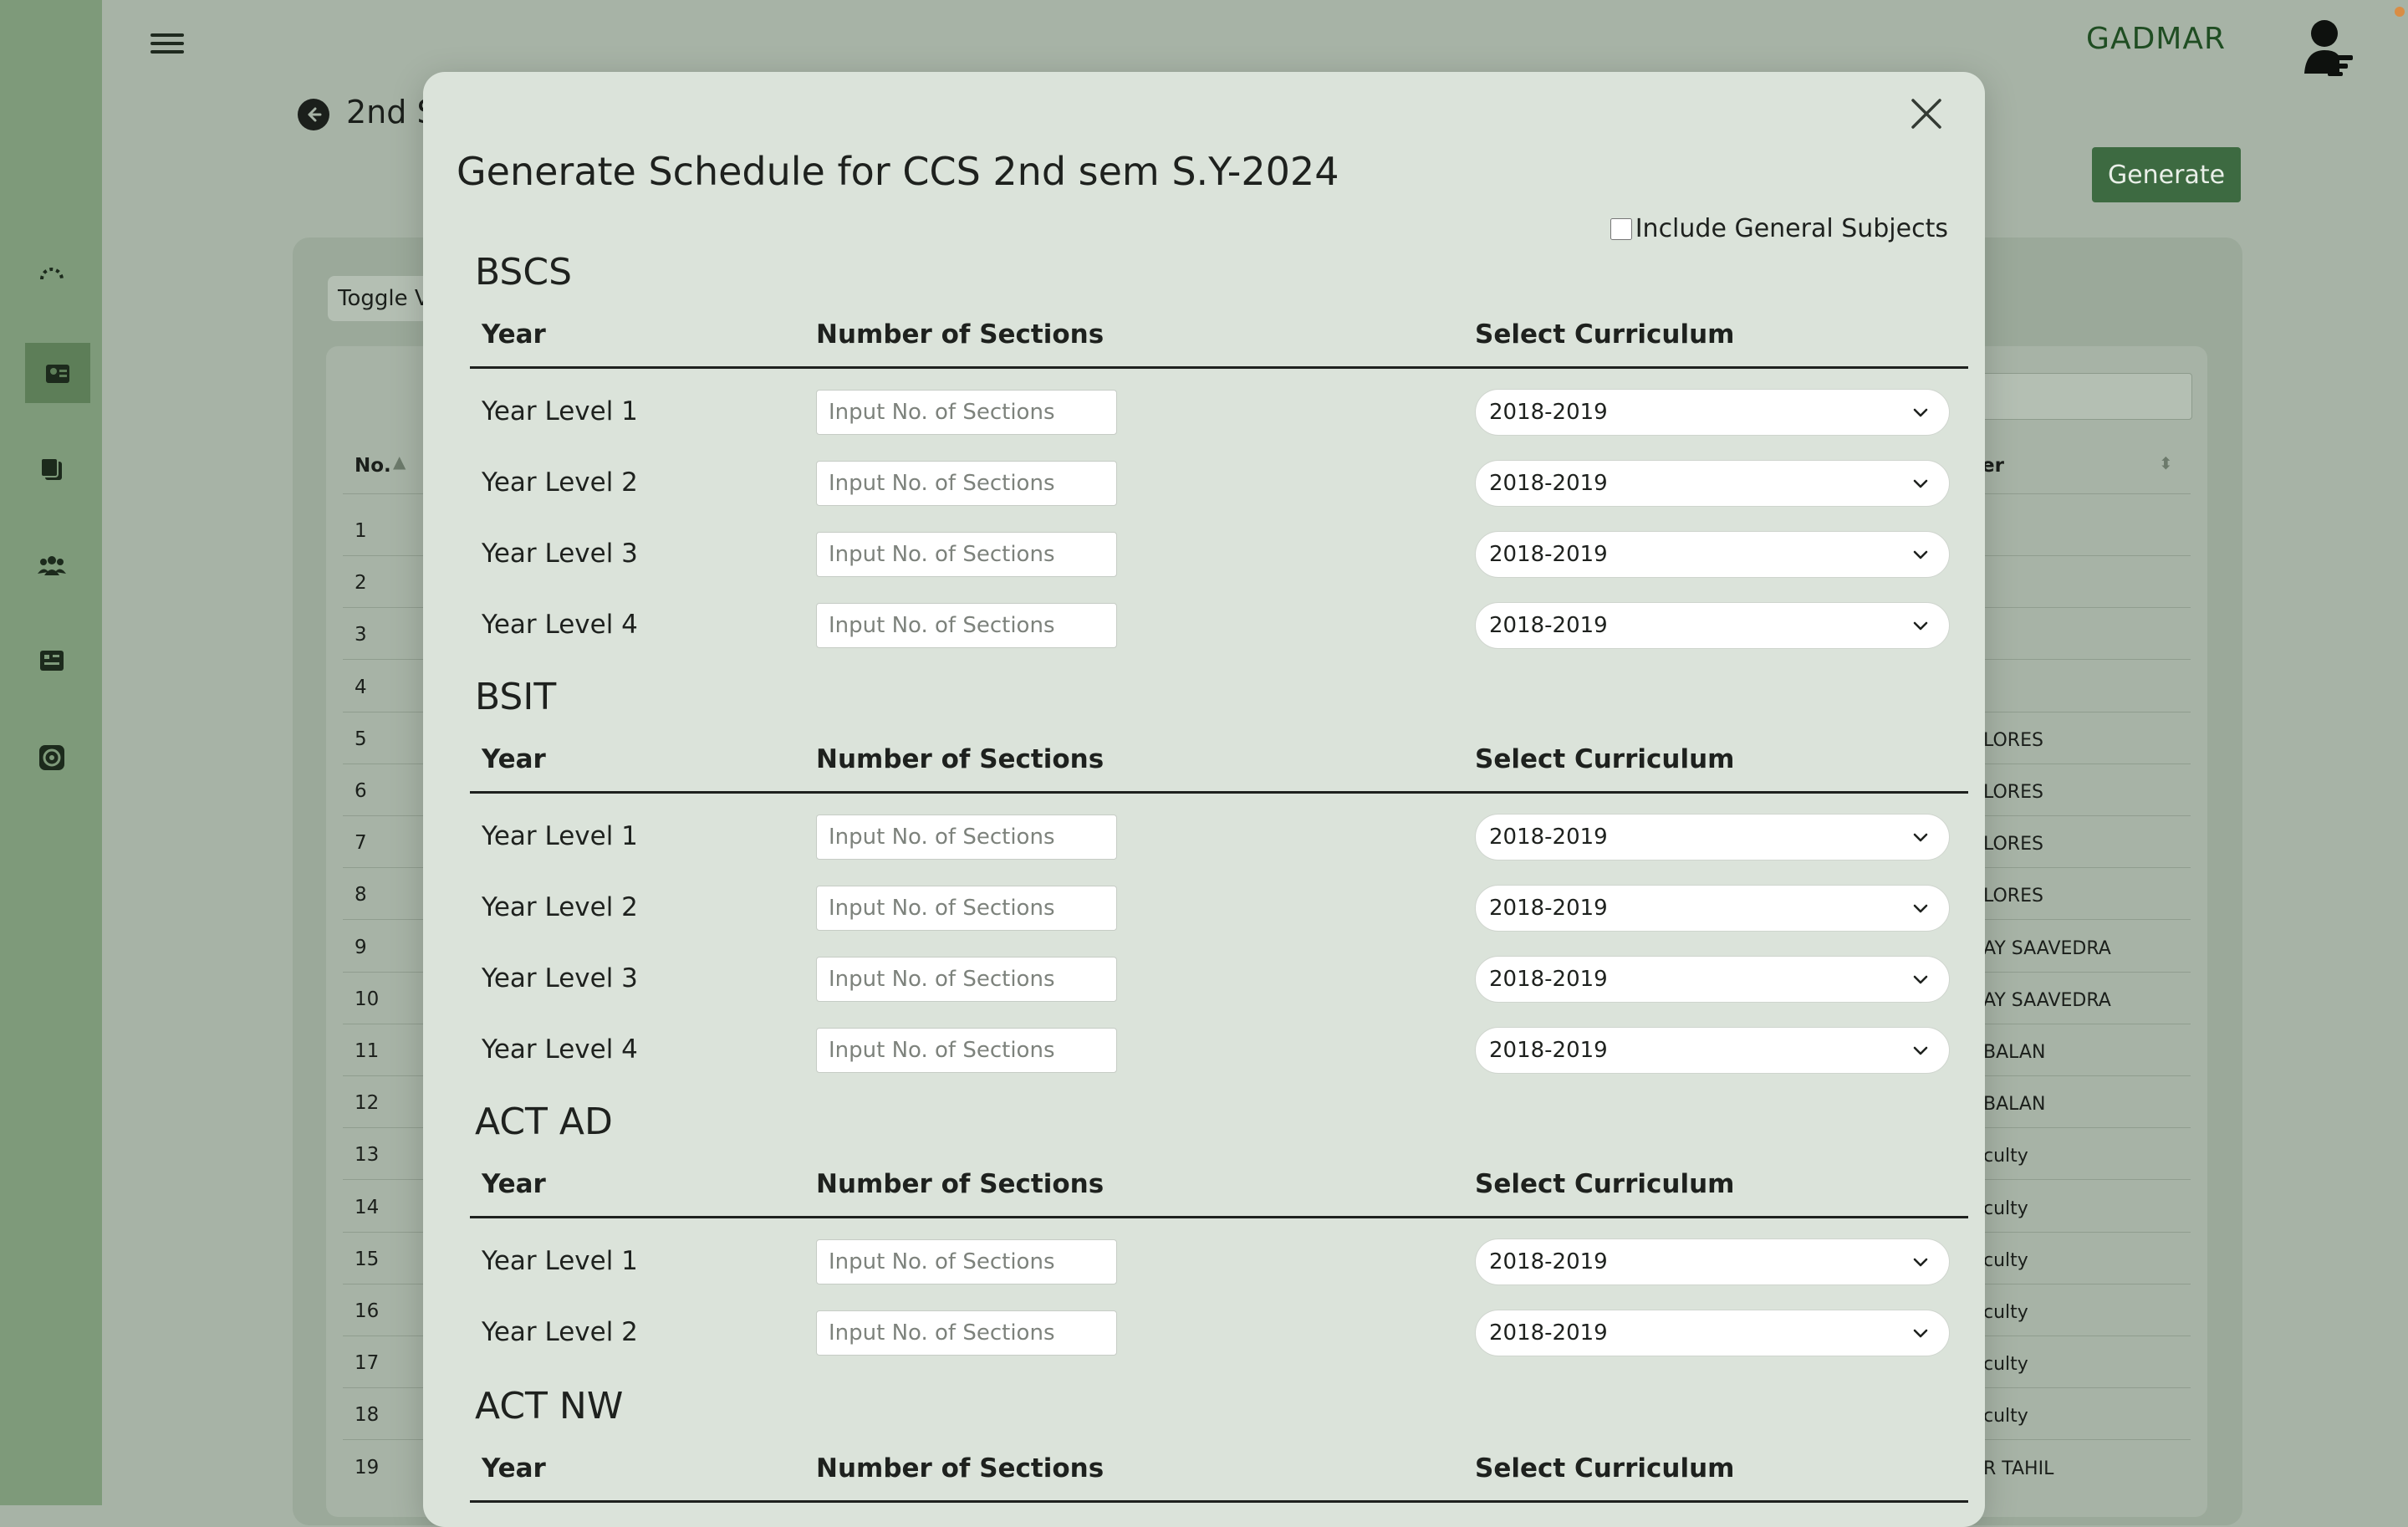  I want to click on user-avatar-icon, so click(2327, 48).